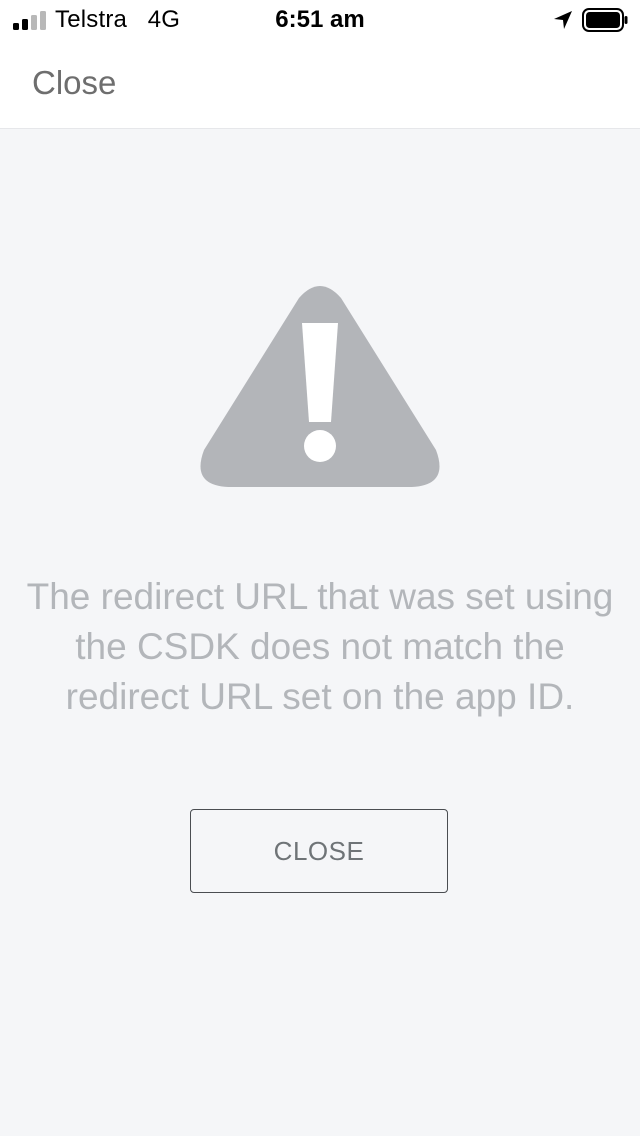  What do you see at coordinates (319, 851) in the screenshot?
I see `close-button: CLOSE` at bounding box center [319, 851].